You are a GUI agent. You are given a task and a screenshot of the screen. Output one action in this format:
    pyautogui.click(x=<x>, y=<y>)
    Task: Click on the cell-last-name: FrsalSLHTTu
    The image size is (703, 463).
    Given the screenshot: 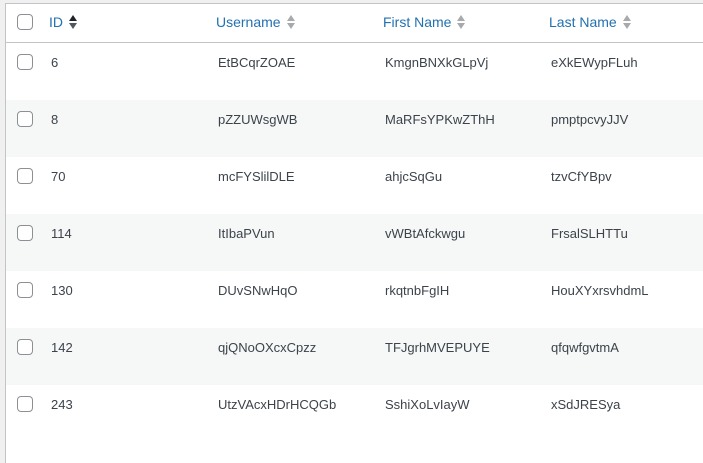 What is the action you would take?
    pyautogui.click(x=589, y=233)
    